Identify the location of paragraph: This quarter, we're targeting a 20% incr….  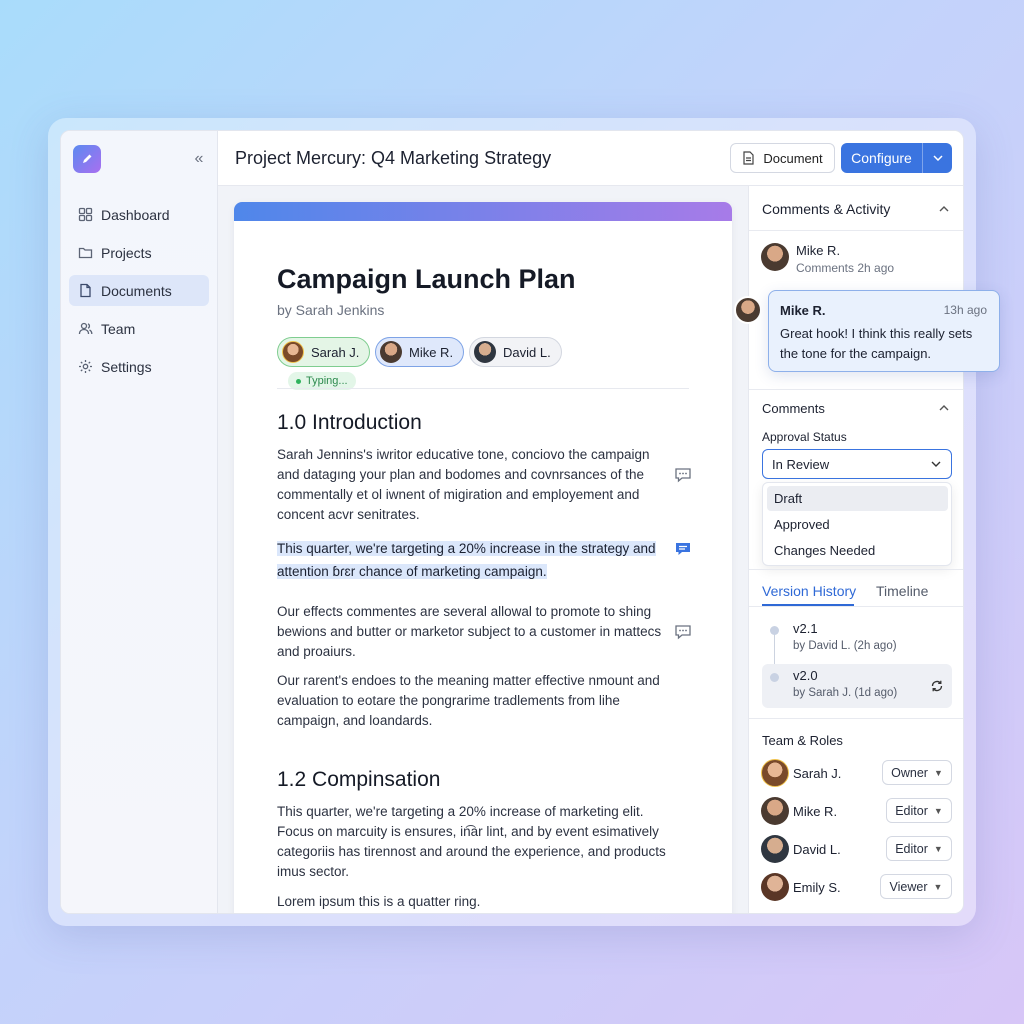
(471, 841).